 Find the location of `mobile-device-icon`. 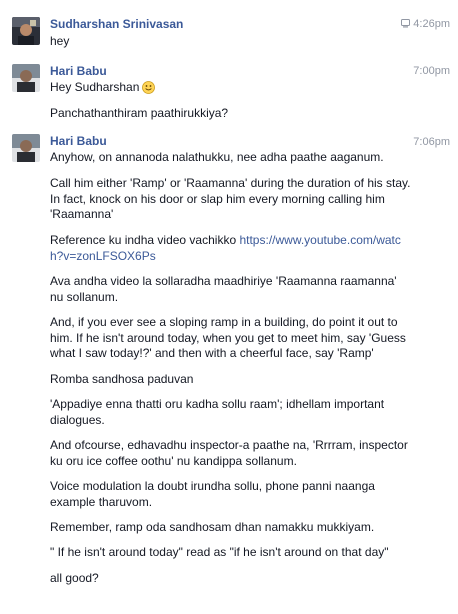

mobile-device-icon is located at coordinates (406, 25).